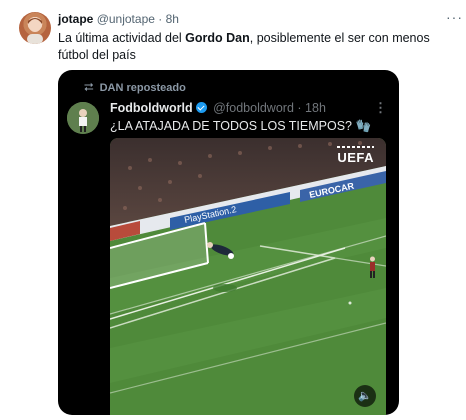 This screenshot has width=466, height=420. What do you see at coordinates (241, 126) in the screenshot?
I see `embedded-text: ¿LA ATAJADA DE TODOS LOS TIEMPOS? 🧤` at bounding box center [241, 126].